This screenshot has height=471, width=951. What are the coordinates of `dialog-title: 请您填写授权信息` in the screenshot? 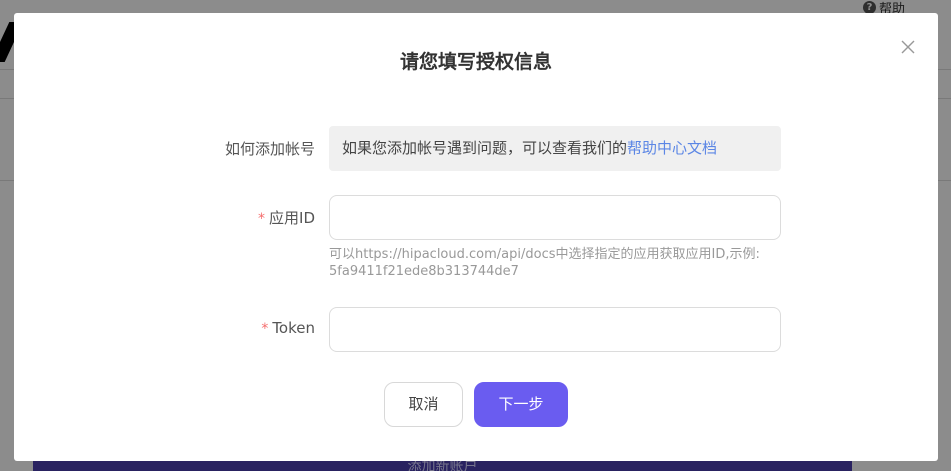 It's located at (475, 62).